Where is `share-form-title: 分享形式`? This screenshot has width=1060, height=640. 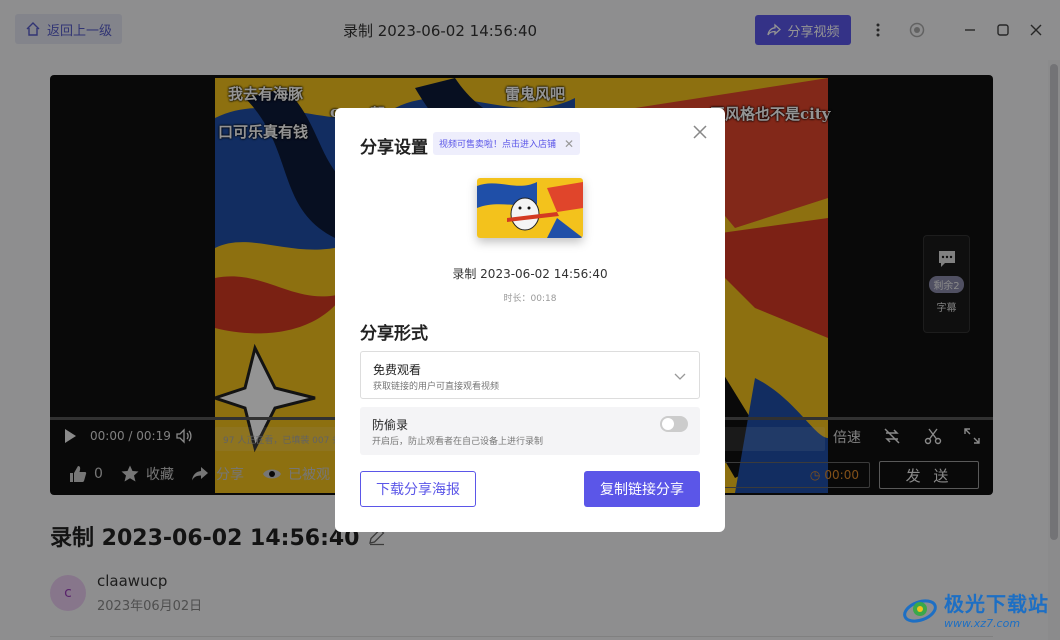
share-form-title: 分享形式 is located at coordinates (394, 334).